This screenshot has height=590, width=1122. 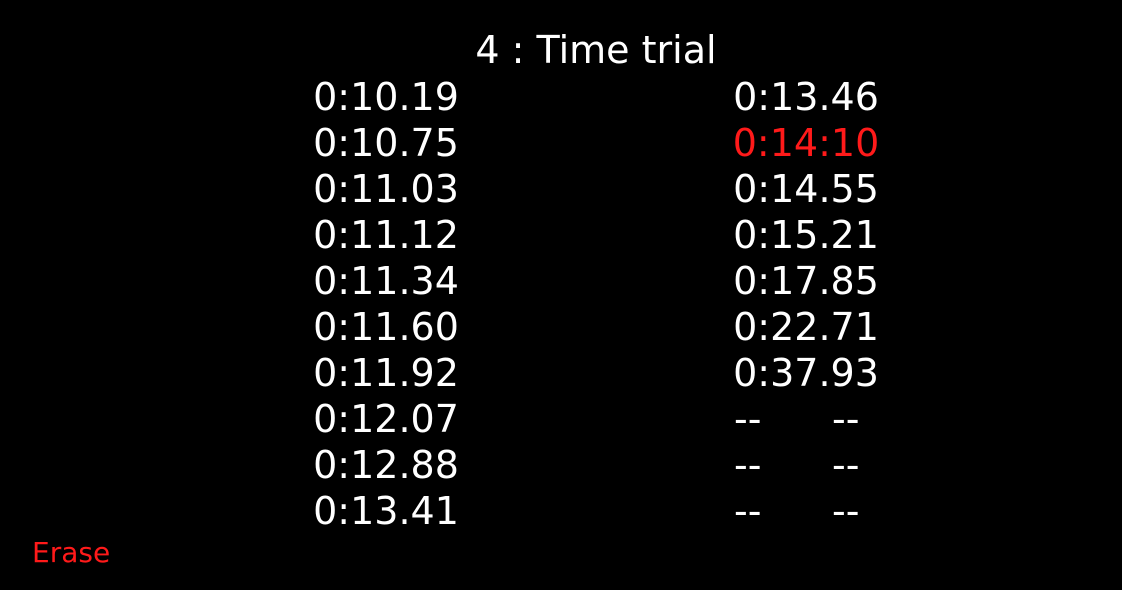 I want to click on time-entry: 0:10.75, so click(x=386, y=143).